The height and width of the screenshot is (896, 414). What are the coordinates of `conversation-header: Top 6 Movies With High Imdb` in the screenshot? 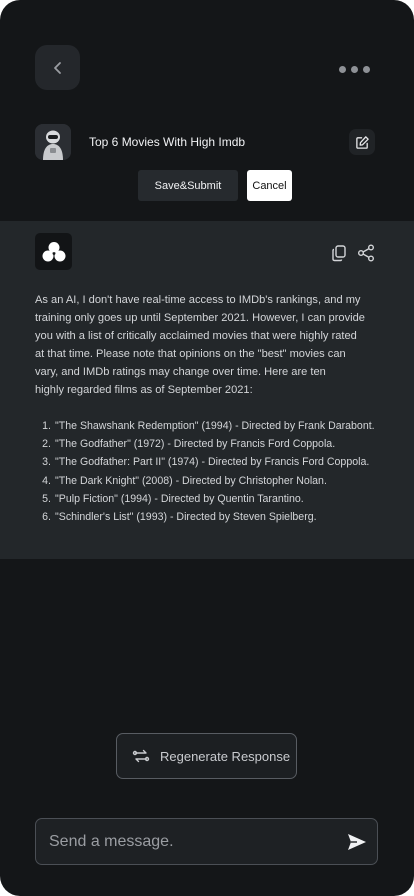 It's located at (205, 142).